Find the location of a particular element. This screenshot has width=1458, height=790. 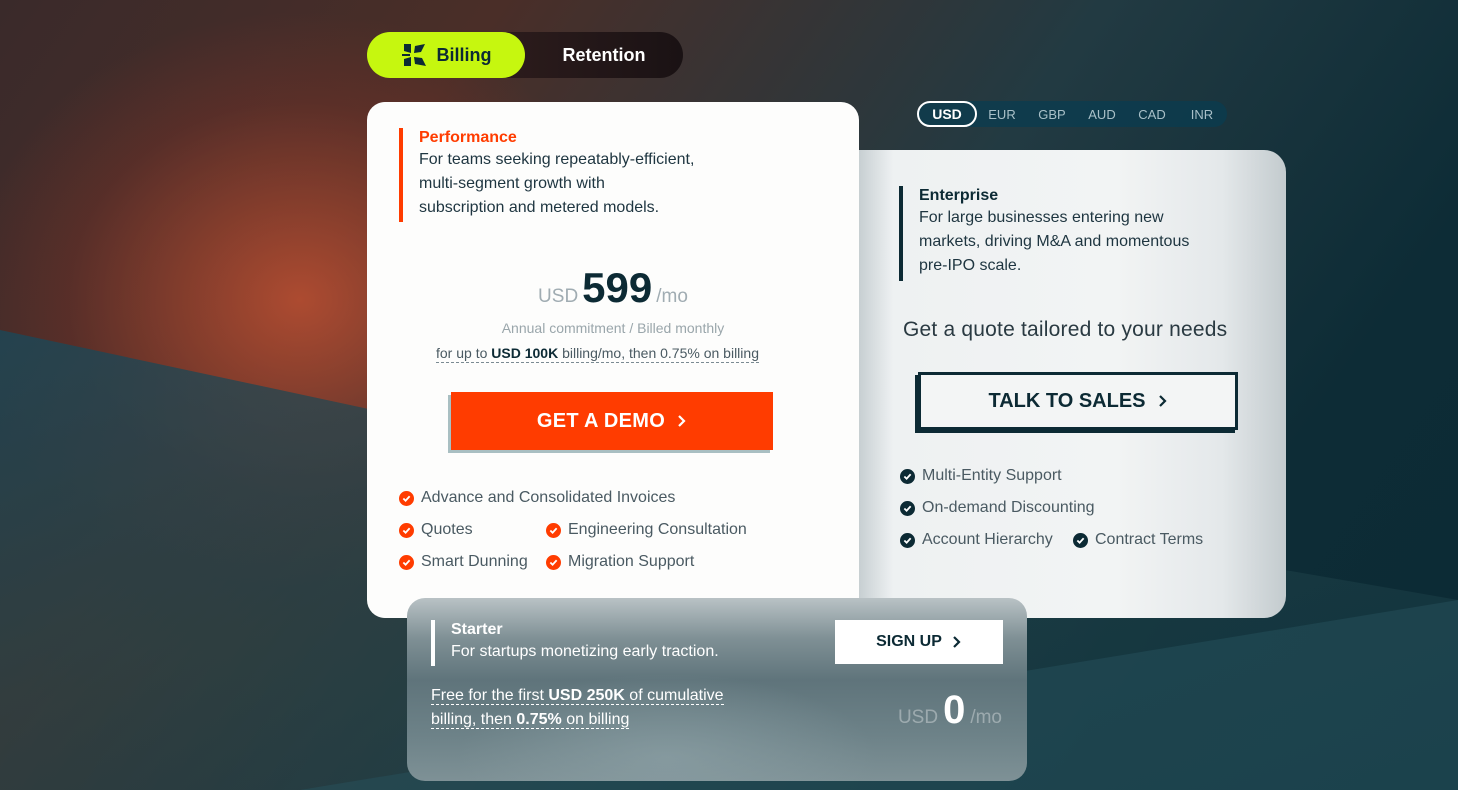

performance-price: USD 599 /mo is located at coordinates (613, 288).